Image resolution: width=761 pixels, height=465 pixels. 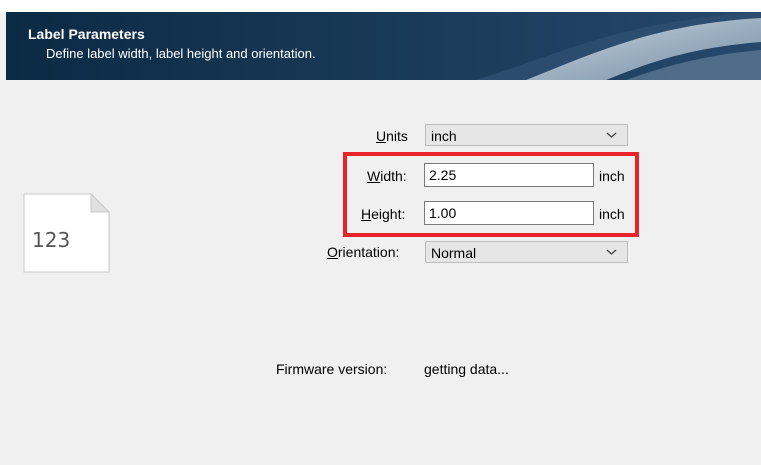 What do you see at coordinates (86, 34) in the screenshot?
I see `header-title: Label Parameters` at bounding box center [86, 34].